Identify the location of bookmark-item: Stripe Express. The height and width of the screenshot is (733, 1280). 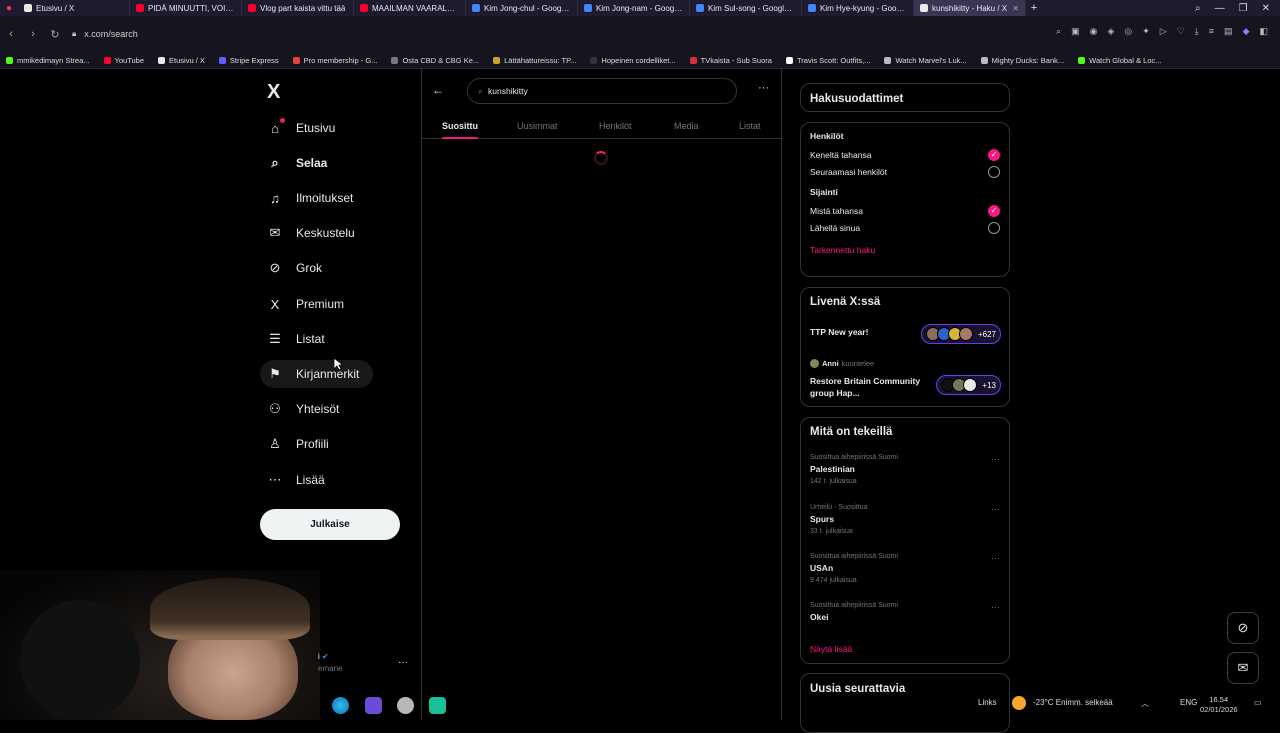
(248, 60).